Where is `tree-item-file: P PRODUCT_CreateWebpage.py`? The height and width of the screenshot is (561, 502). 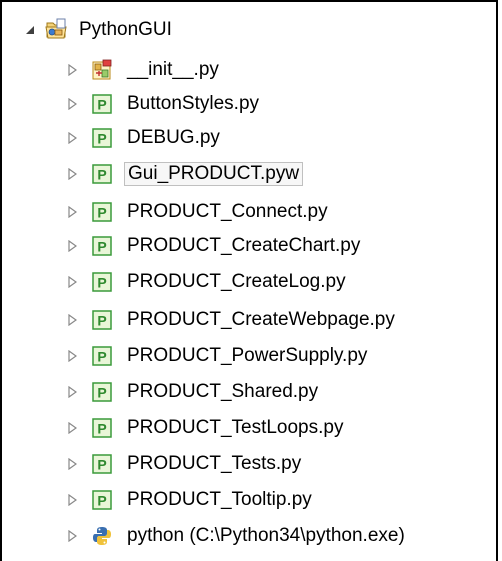 tree-item-file: P PRODUCT_CreateWebpage.py is located at coordinates (232, 320).